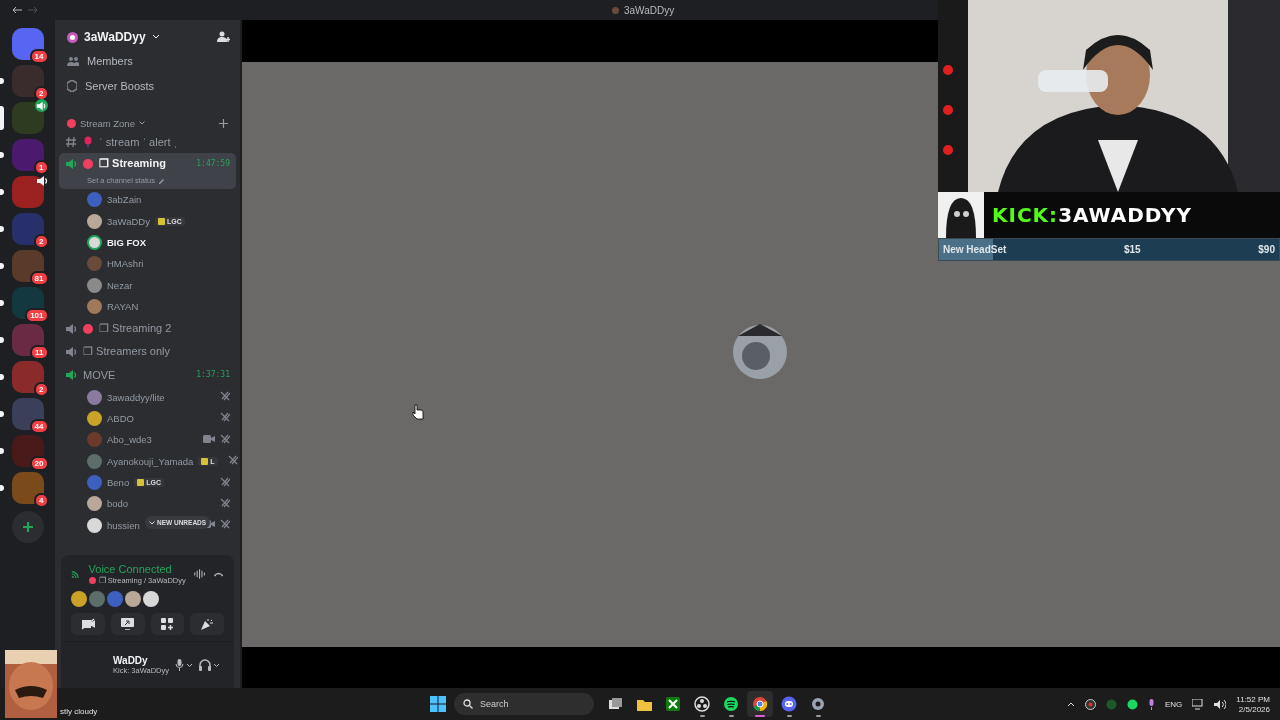 This screenshot has height=720, width=1280. I want to click on clock-date: 2/5/2026, so click(1254, 709).